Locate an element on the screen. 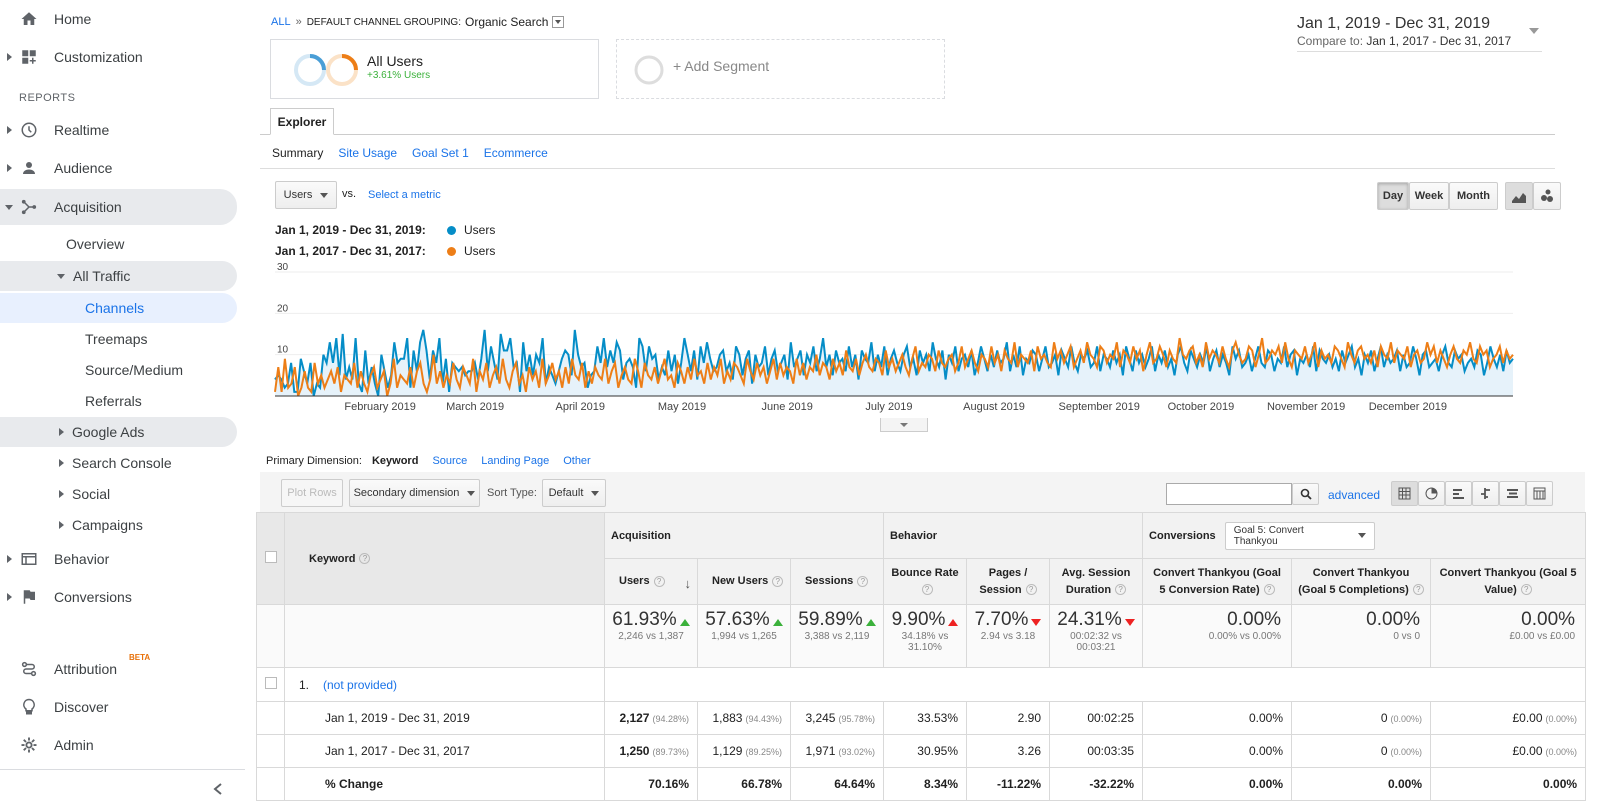  collapse-sidebar-icon is located at coordinates (218, 789).